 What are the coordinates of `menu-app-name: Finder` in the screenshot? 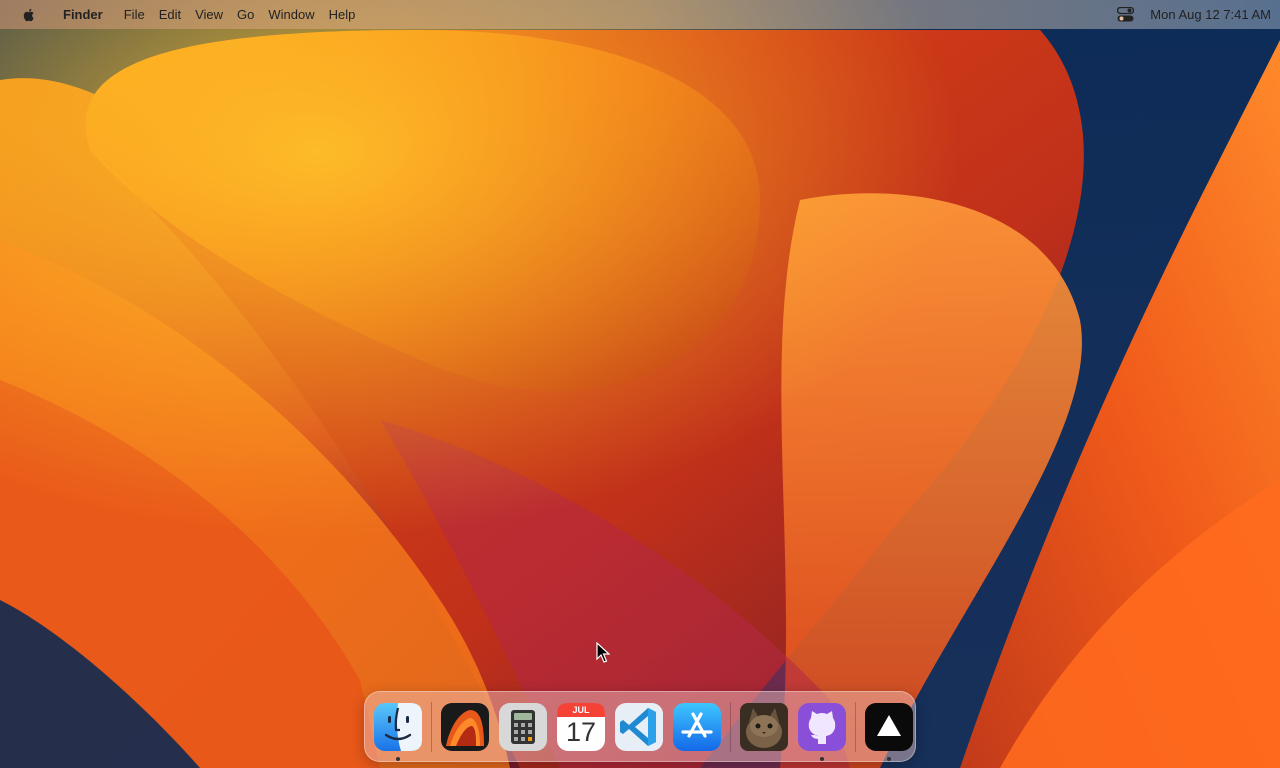 It's located at (83, 14).